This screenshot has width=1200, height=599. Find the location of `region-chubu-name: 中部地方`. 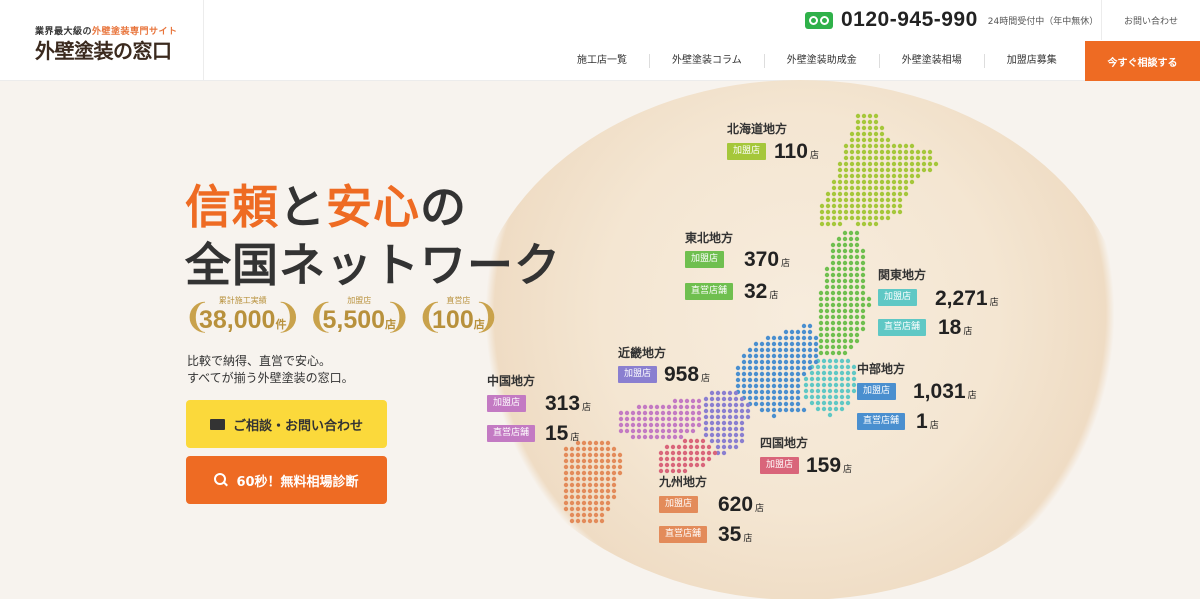

region-chubu-name: 中部地方 is located at coordinates (881, 369).